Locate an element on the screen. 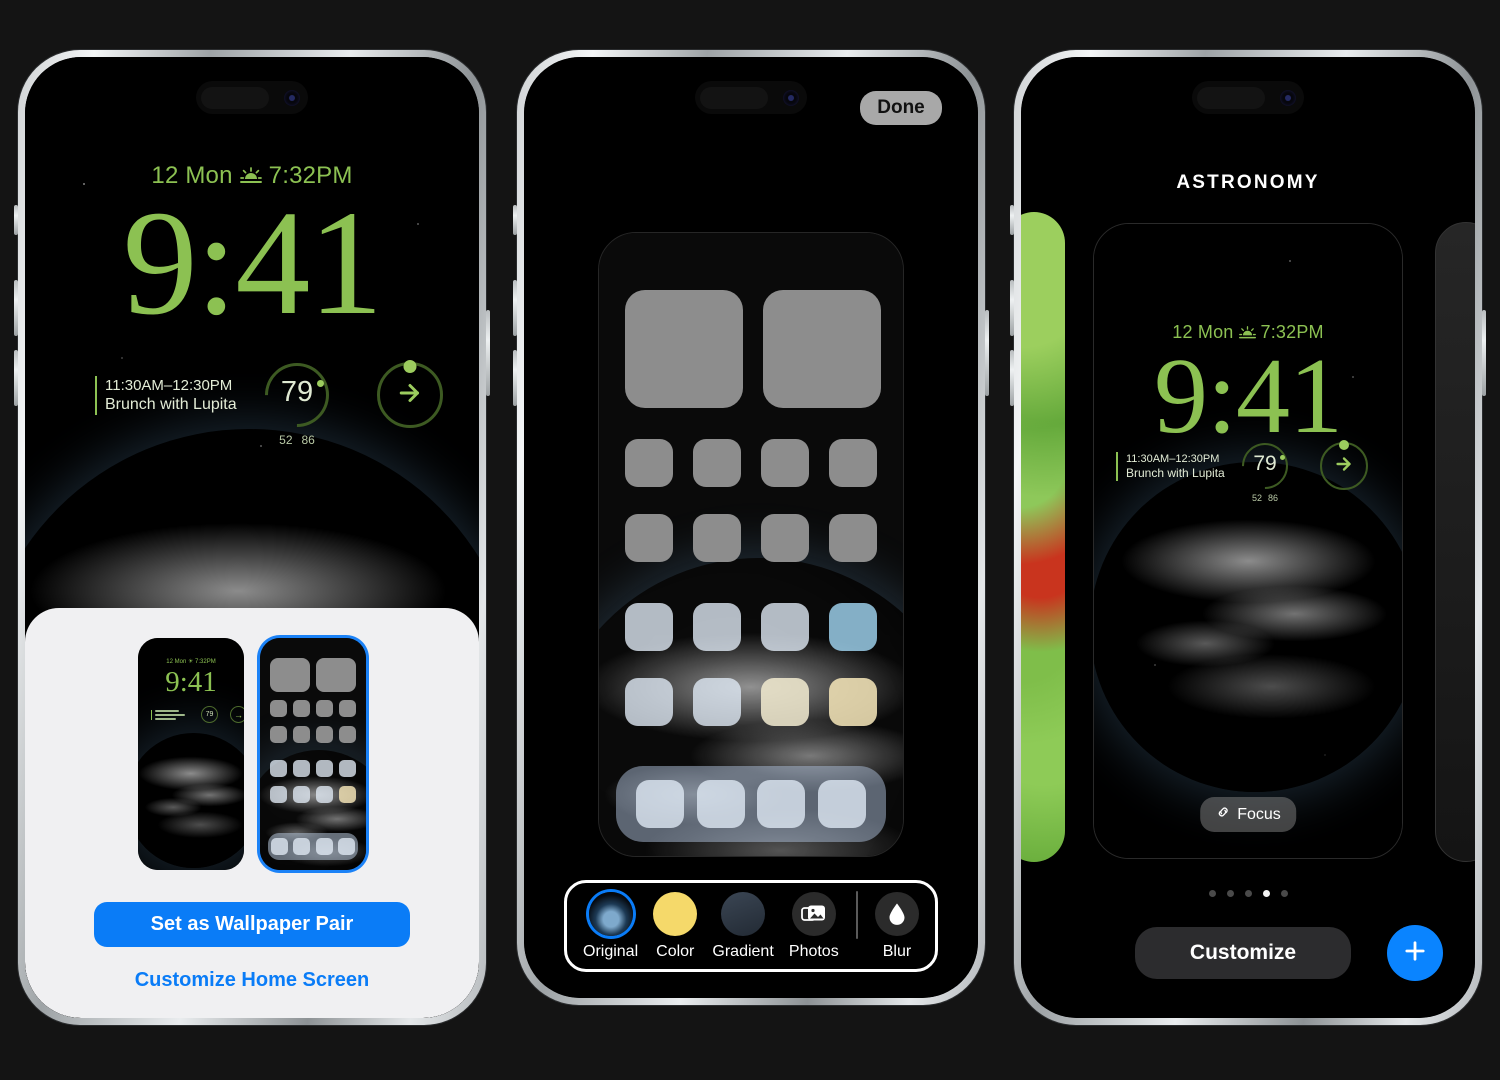 This screenshot has width=1500, height=1080. link-icon is located at coordinates (1223, 814).